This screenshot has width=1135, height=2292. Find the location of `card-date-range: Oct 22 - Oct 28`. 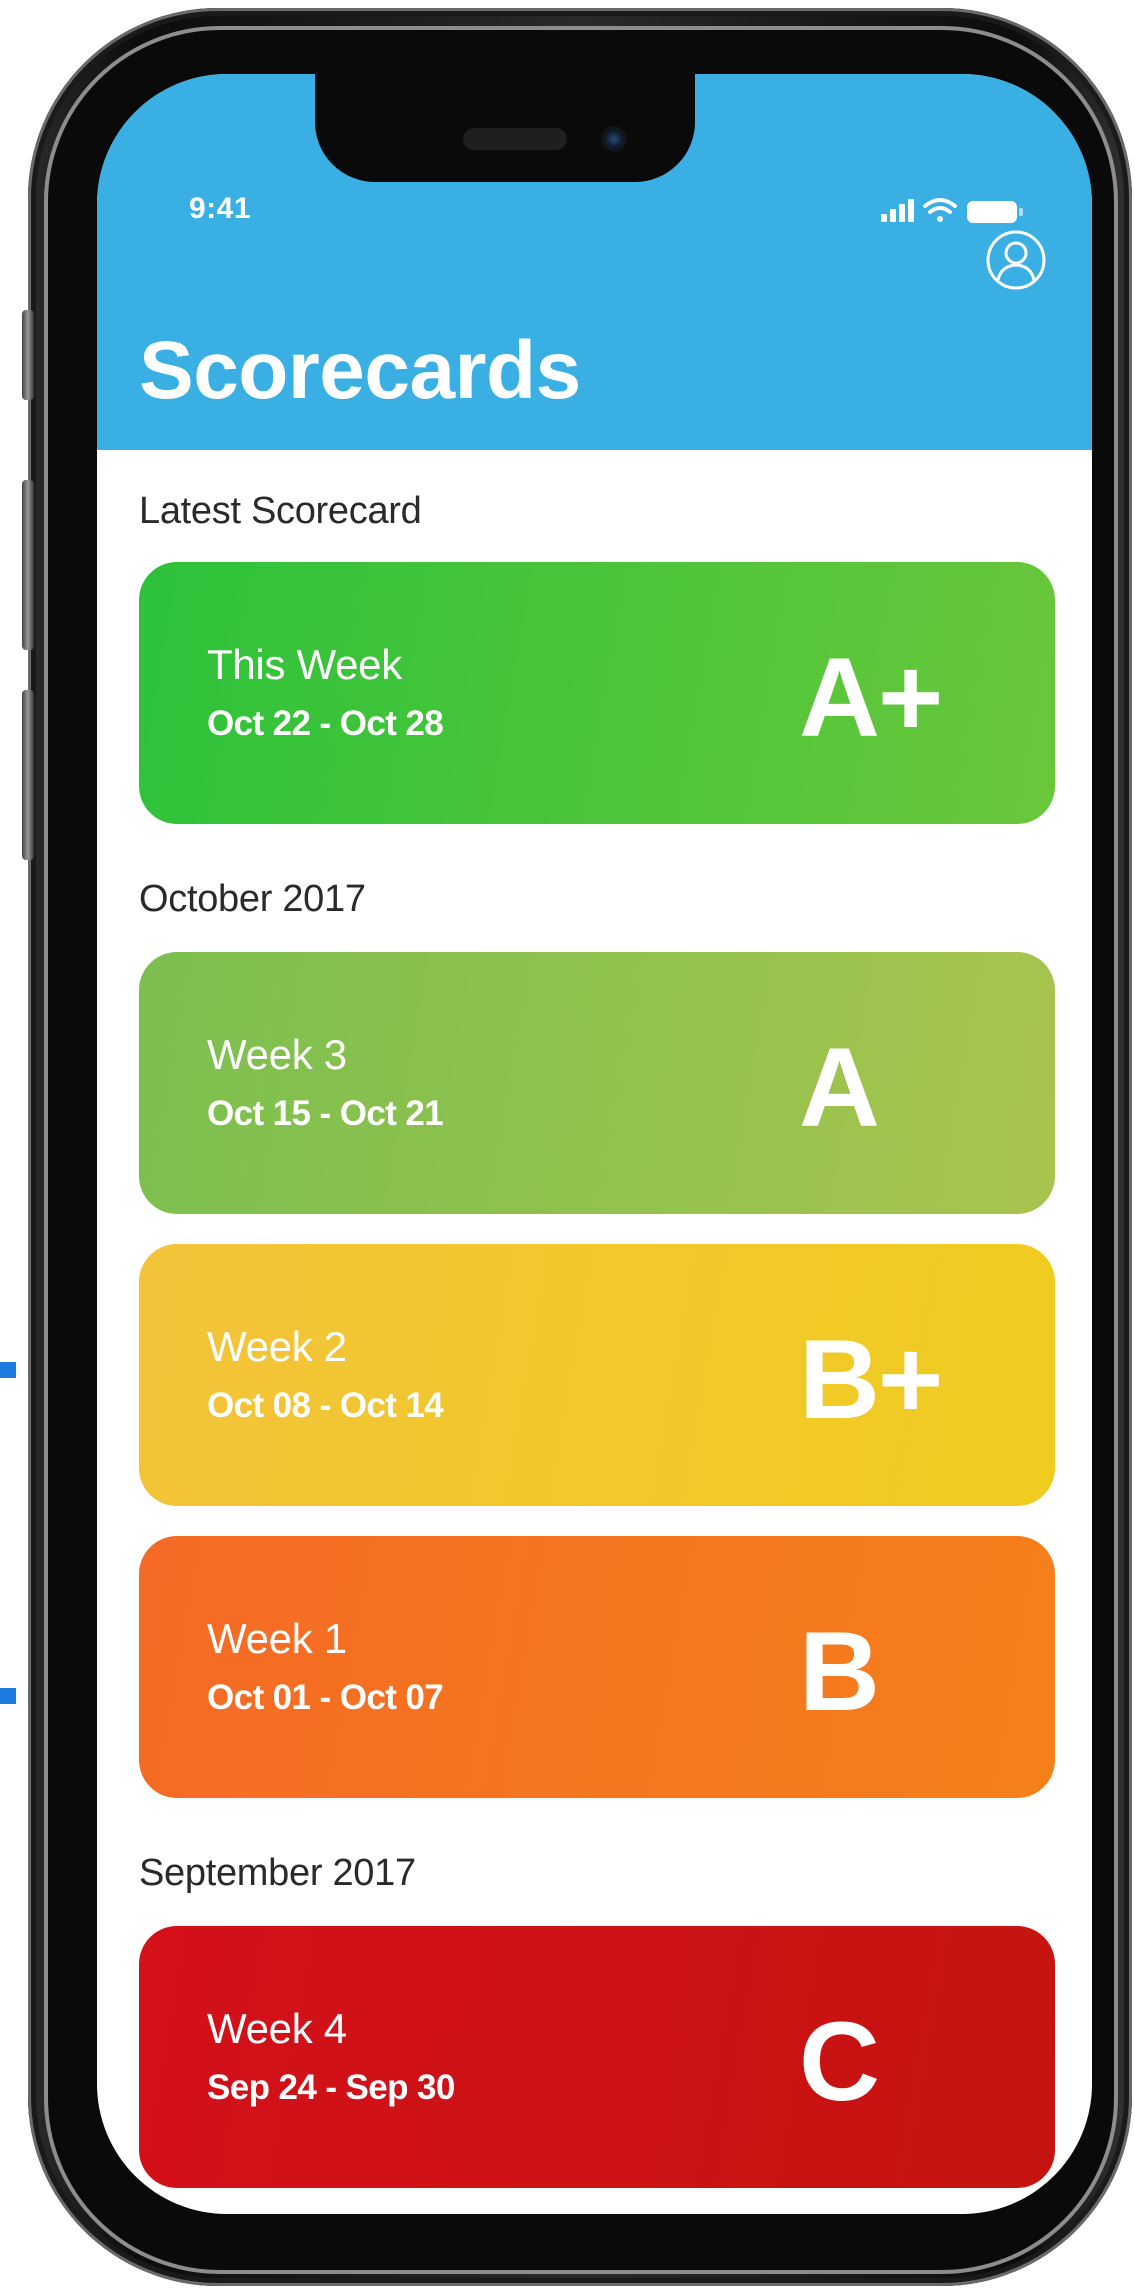

card-date-range: Oct 22 - Oct 28 is located at coordinates (325, 723).